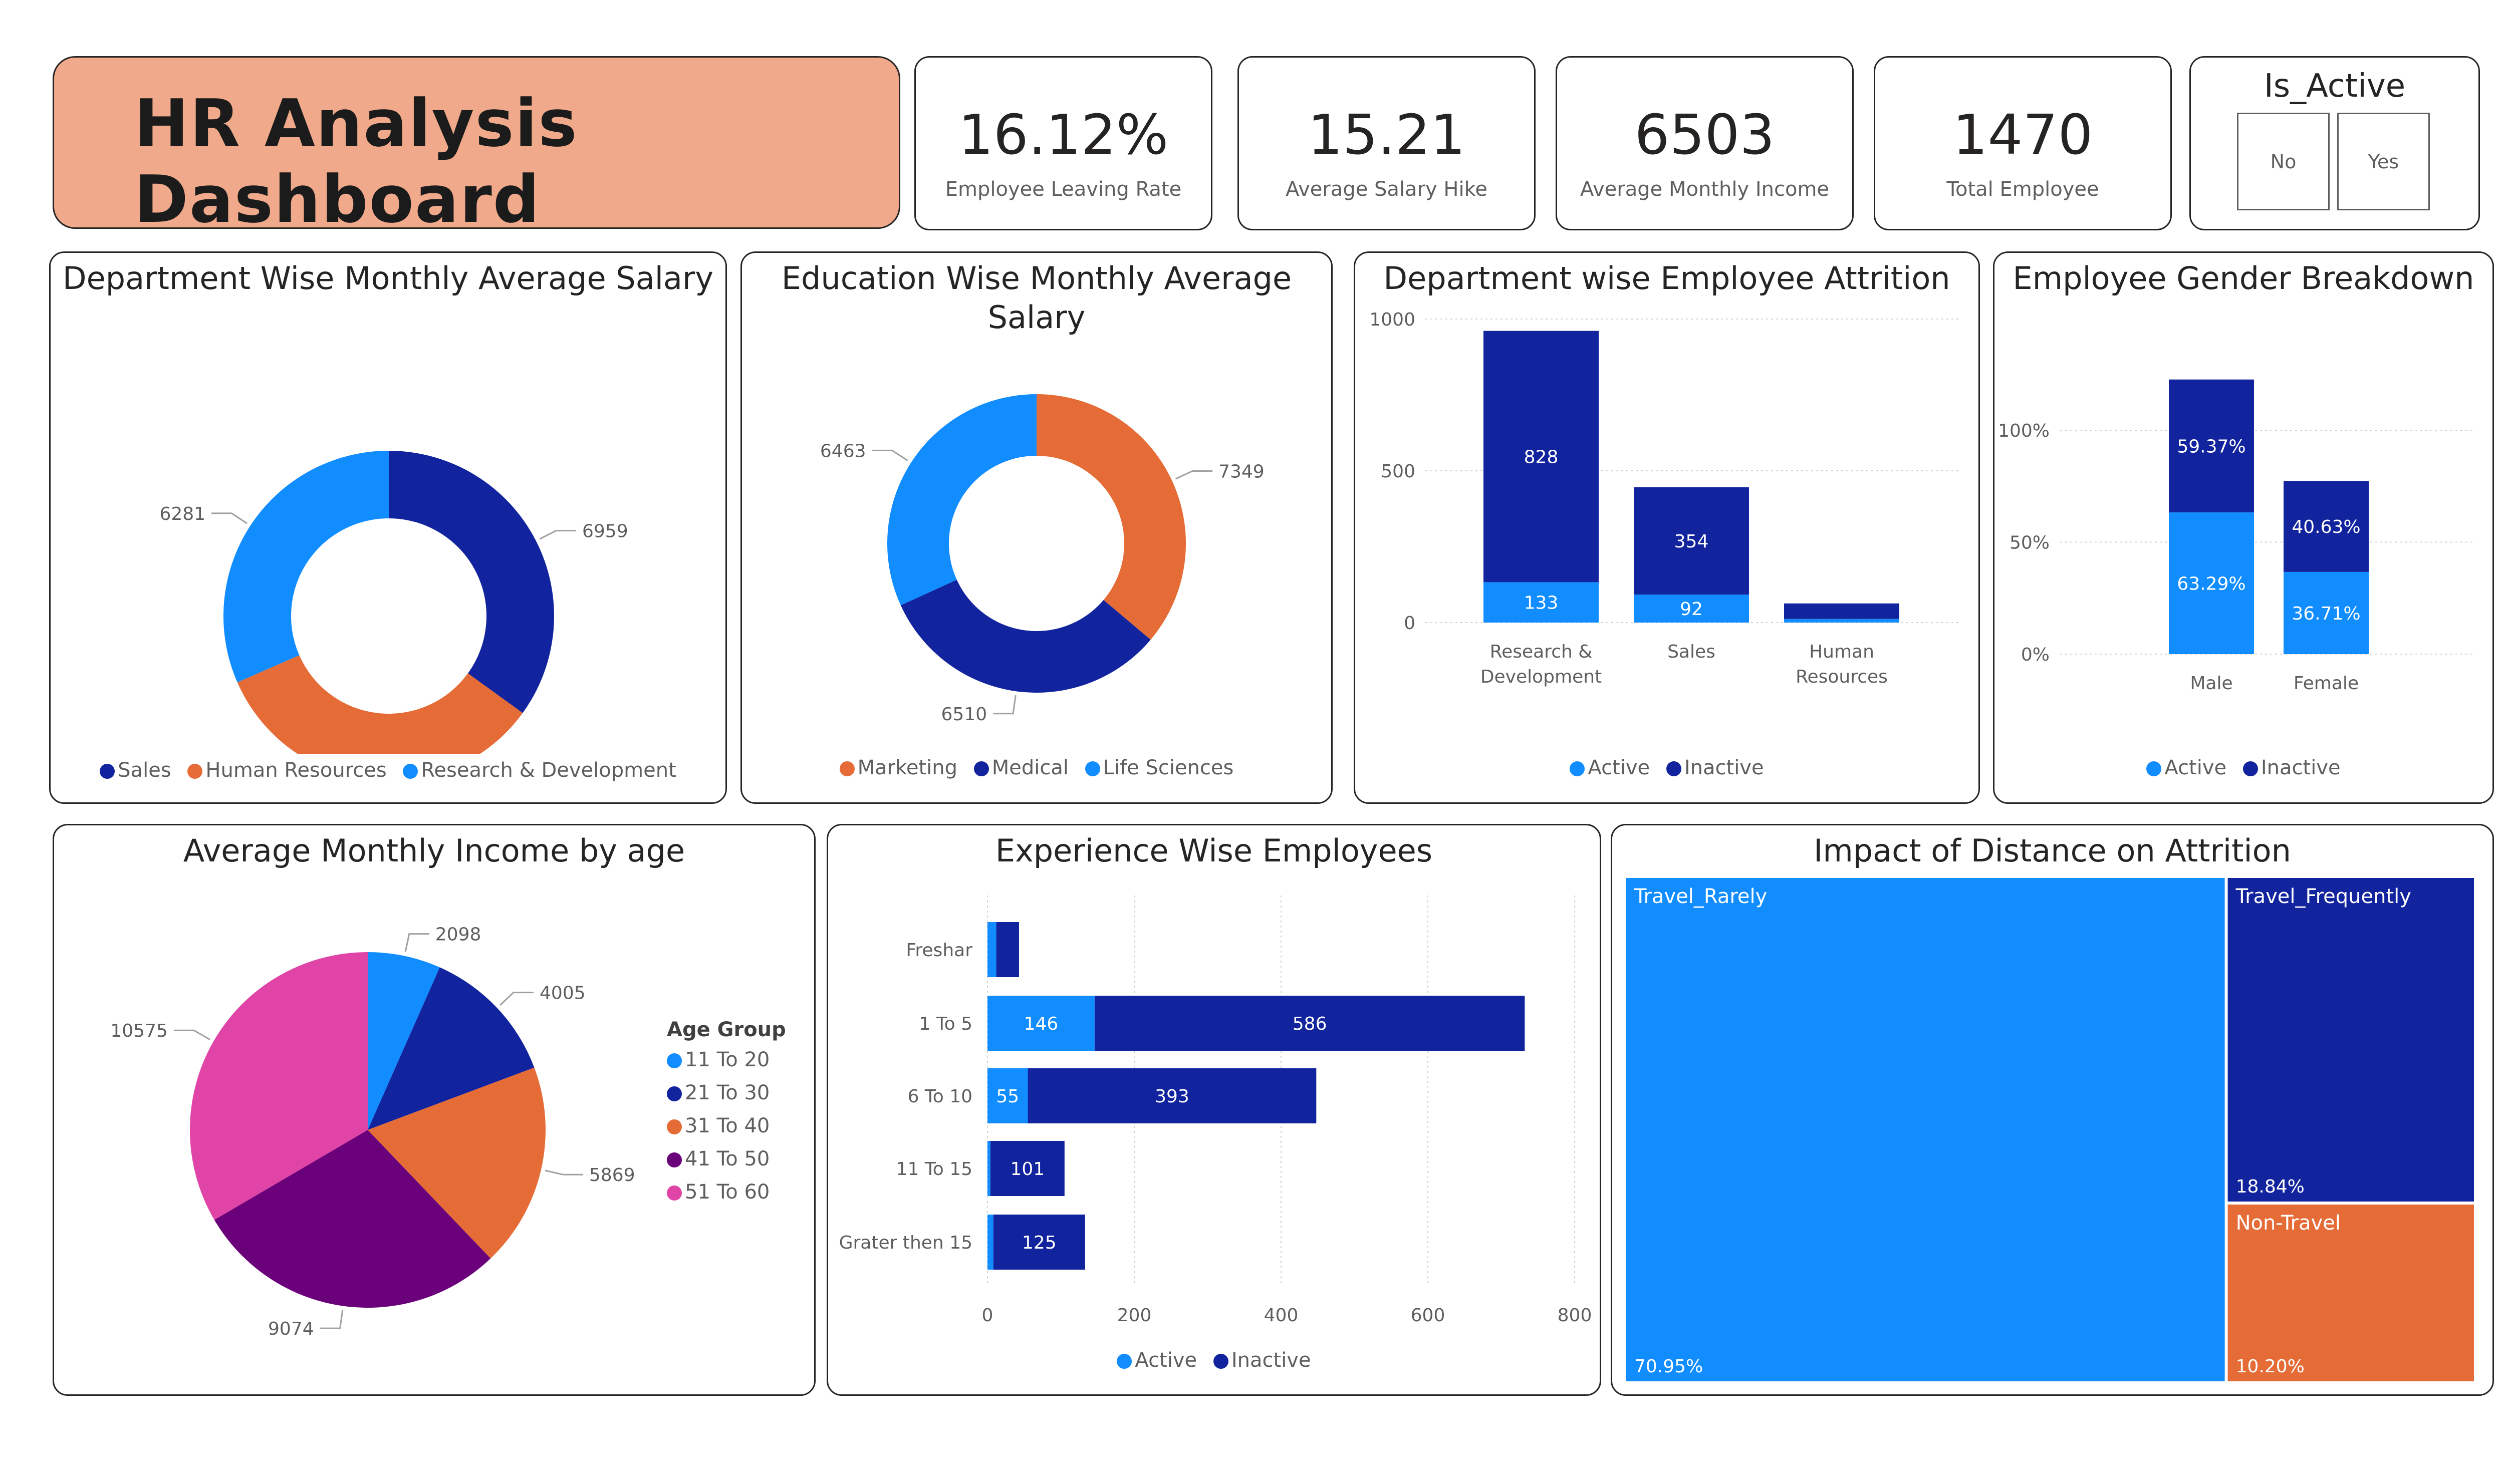 This screenshot has height=1484, width=2505. Describe the element at coordinates (2326, 614) in the screenshot. I see `data-label: 36.71%` at that location.